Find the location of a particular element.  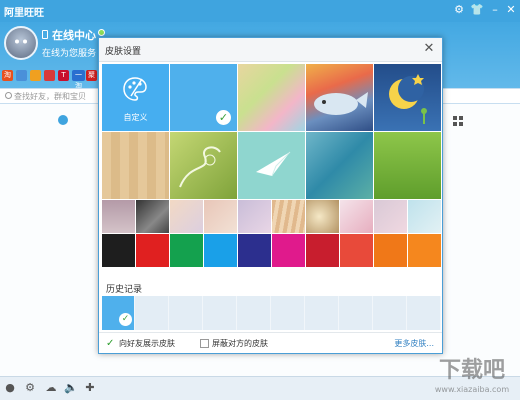

settings-icon: ⚙ is located at coordinates (459, 10).